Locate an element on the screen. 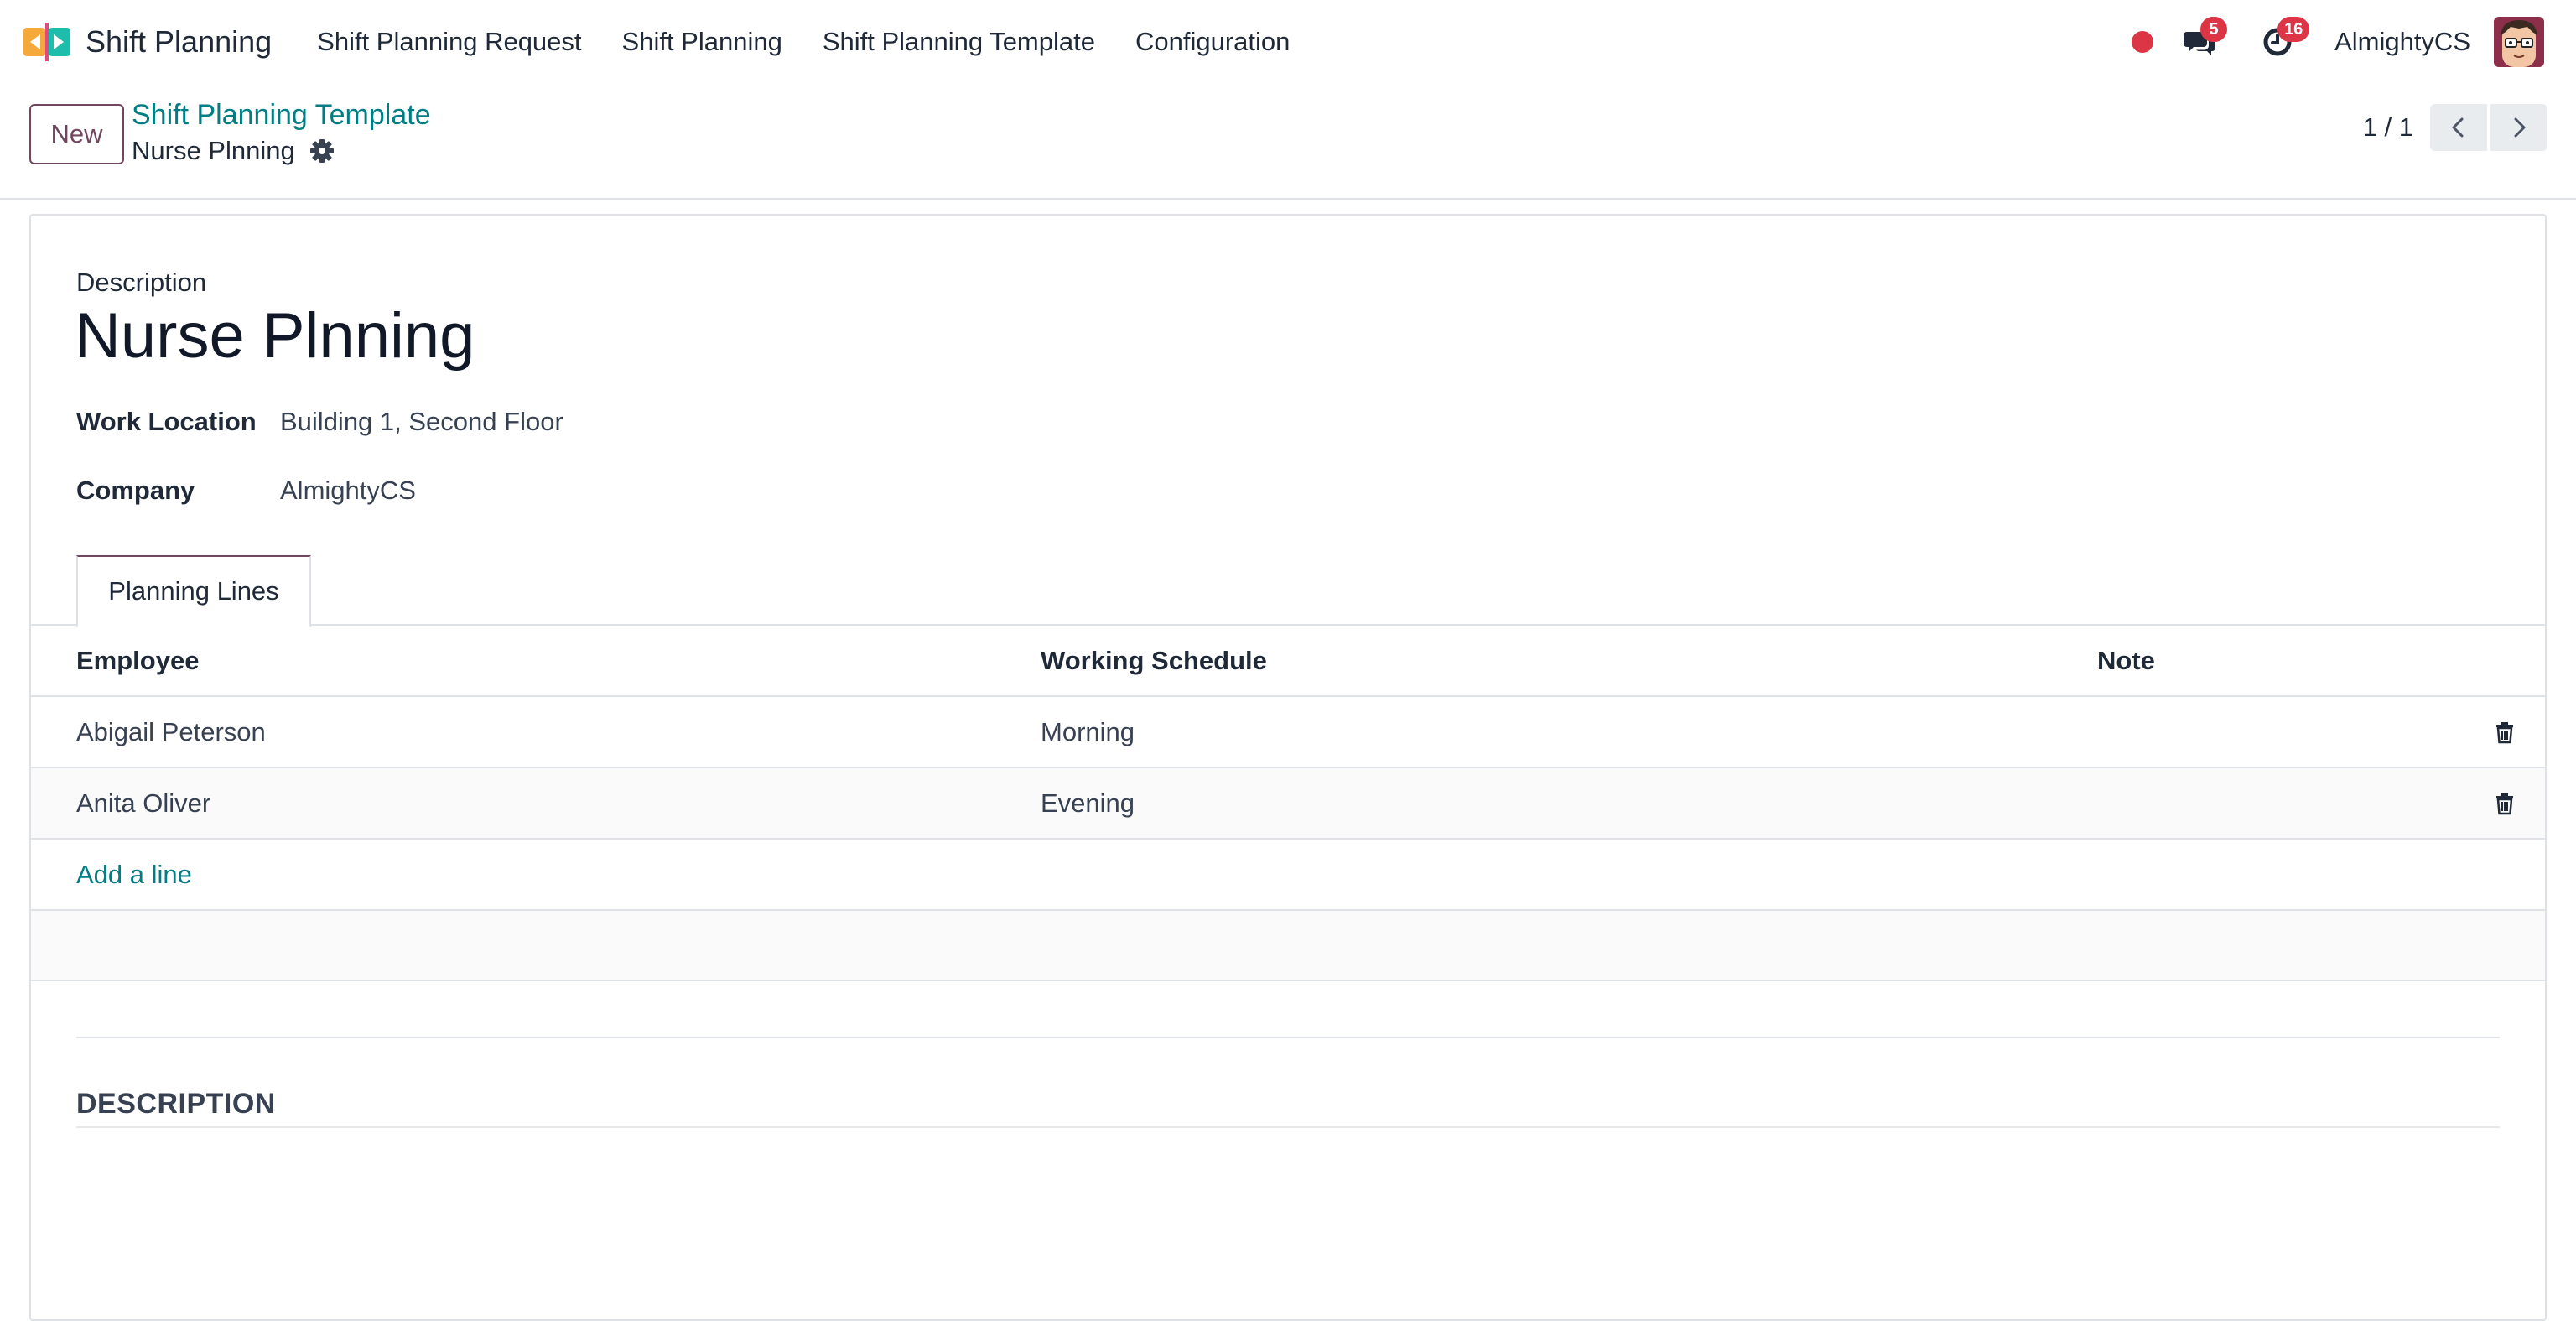 The width and height of the screenshot is (2576, 1321). description-label: Description is located at coordinates (141, 282).